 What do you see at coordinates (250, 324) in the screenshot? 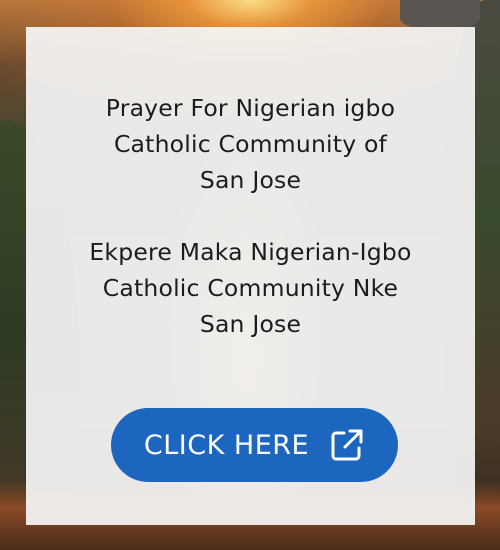
I see `igbo-title-line-3: San Jose` at bounding box center [250, 324].